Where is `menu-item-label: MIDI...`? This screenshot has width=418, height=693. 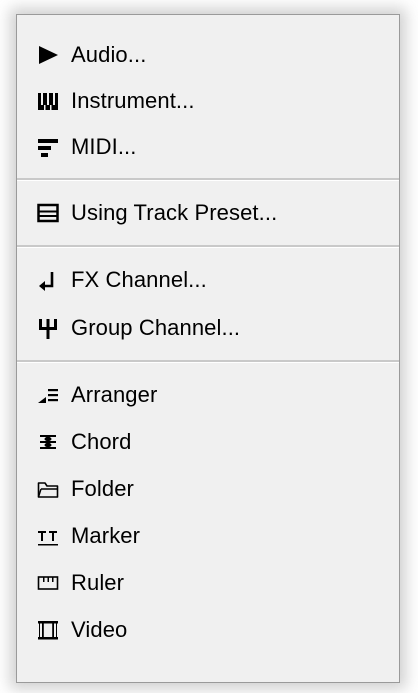
menu-item-label: MIDI... is located at coordinates (104, 146).